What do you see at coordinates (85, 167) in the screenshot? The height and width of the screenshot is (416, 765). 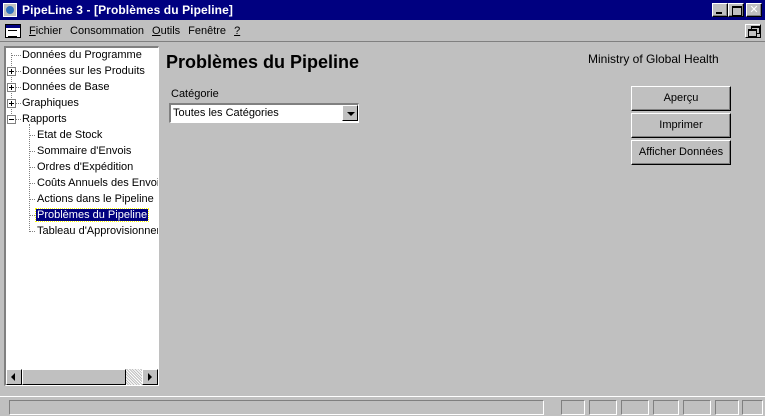 I see `tree-item-ordres-expedition: Ordres d'Expédition` at bounding box center [85, 167].